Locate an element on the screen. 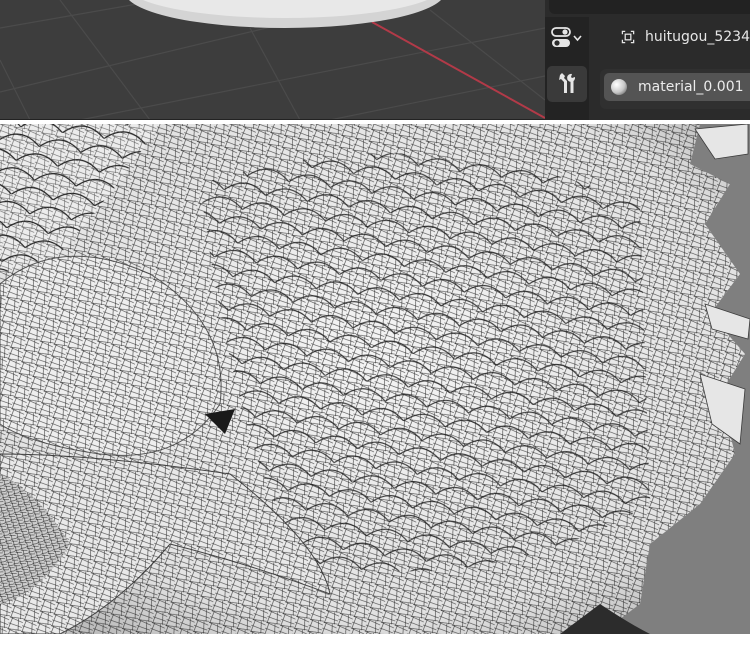  object-name-header: huitugou_5234 is located at coordinates (671, 37).